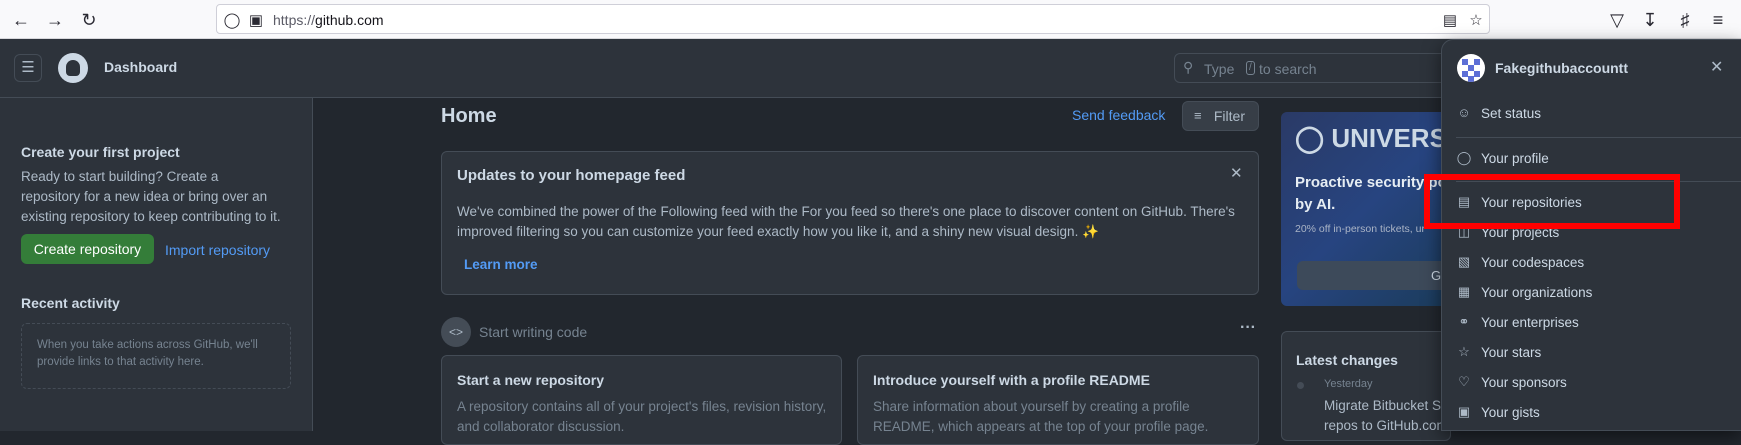 Image resolution: width=1741 pixels, height=445 pixels. Describe the element at coordinates (1591, 292) in the screenshot. I see `menu-item-your-organizations: ▦ Your organizations` at that location.